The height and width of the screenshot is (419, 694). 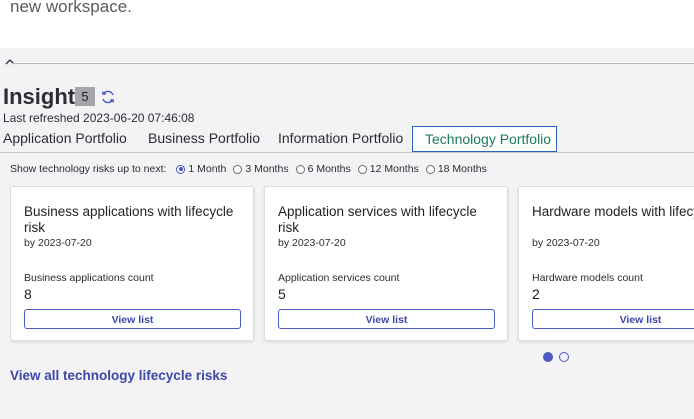 What do you see at coordinates (28, 294) in the screenshot?
I see `card-count: 8` at bounding box center [28, 294].